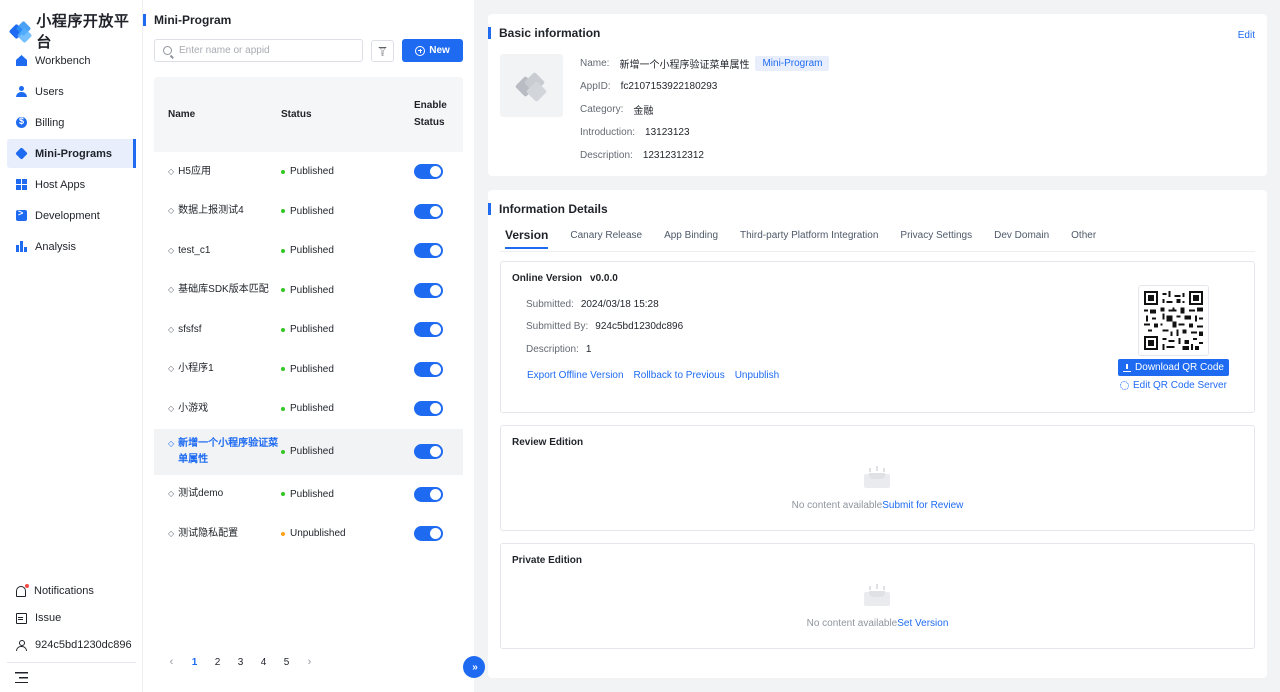  Describe the element at coordinates (50, 122) in the screenshot. I see `nav-label: Billing` at that location.